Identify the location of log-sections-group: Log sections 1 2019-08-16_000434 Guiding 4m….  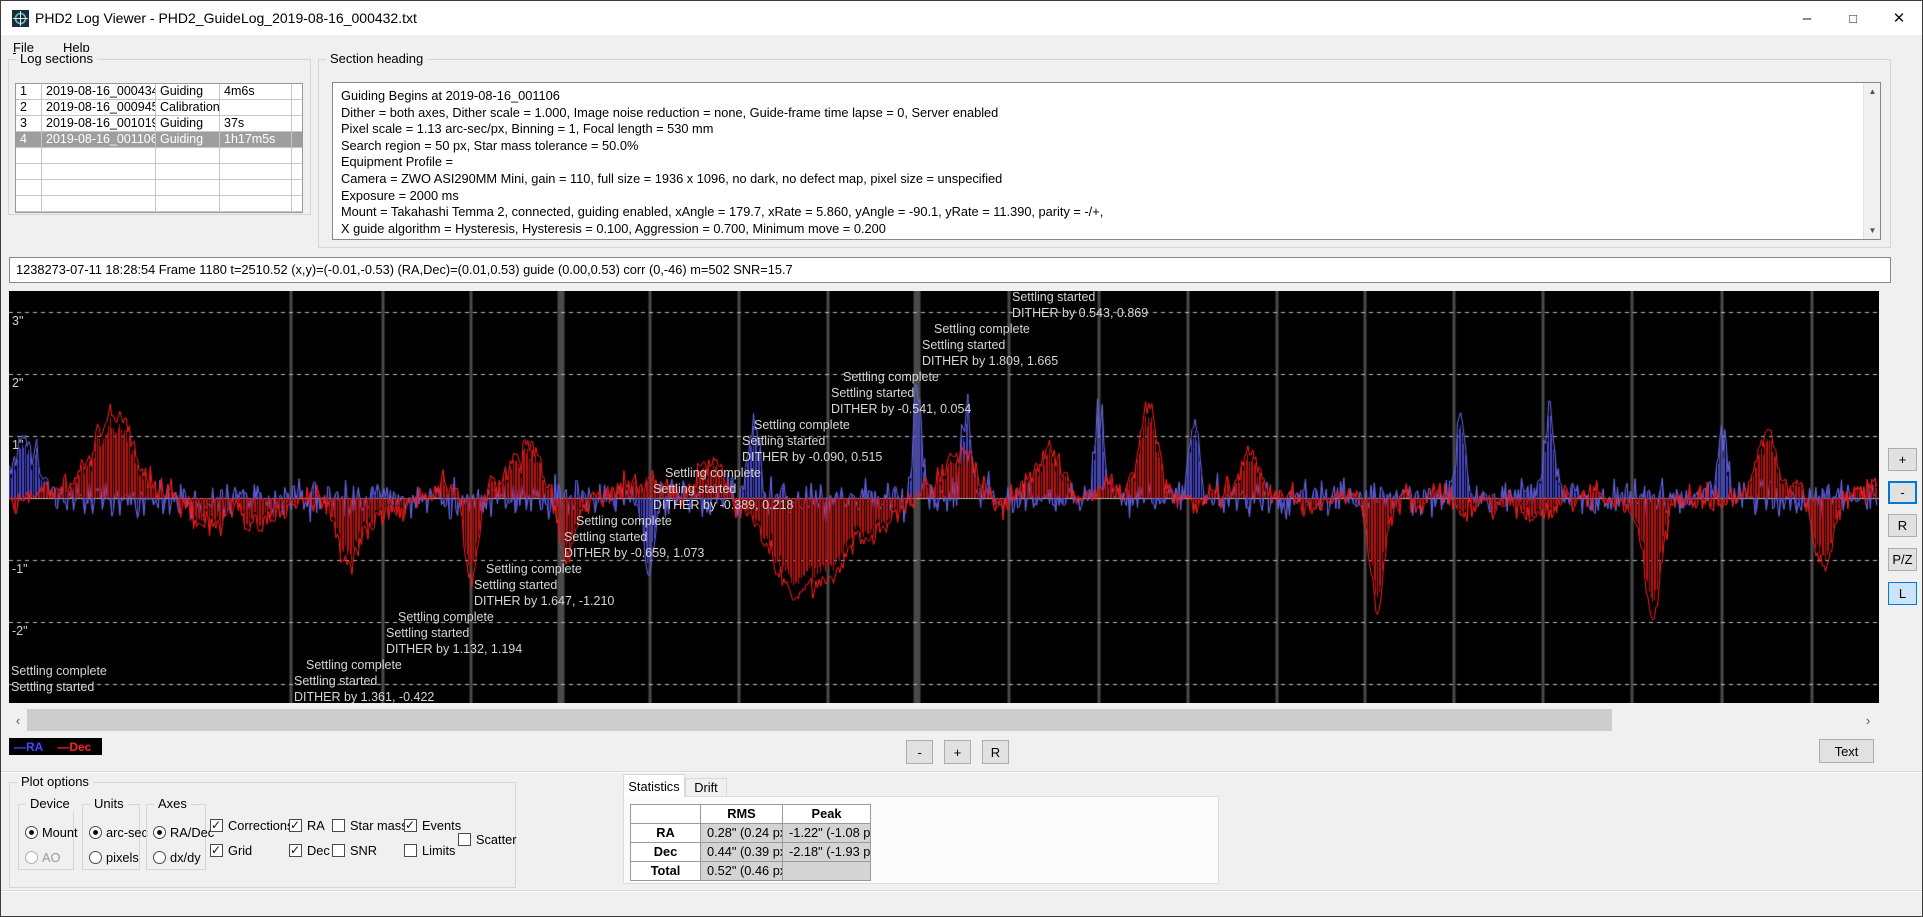
(159, 133).